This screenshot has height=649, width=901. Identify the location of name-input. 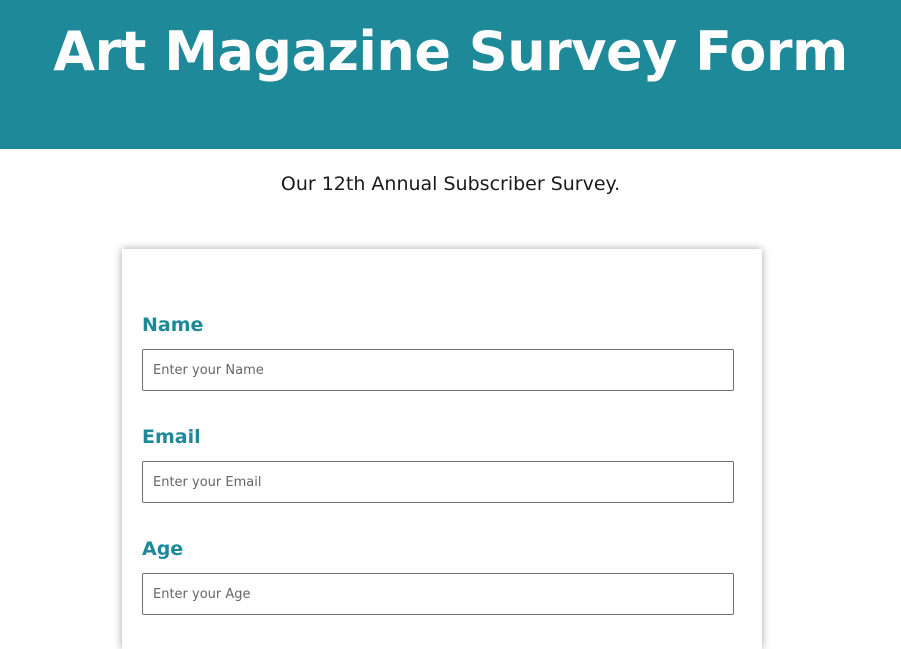
(438, 370).